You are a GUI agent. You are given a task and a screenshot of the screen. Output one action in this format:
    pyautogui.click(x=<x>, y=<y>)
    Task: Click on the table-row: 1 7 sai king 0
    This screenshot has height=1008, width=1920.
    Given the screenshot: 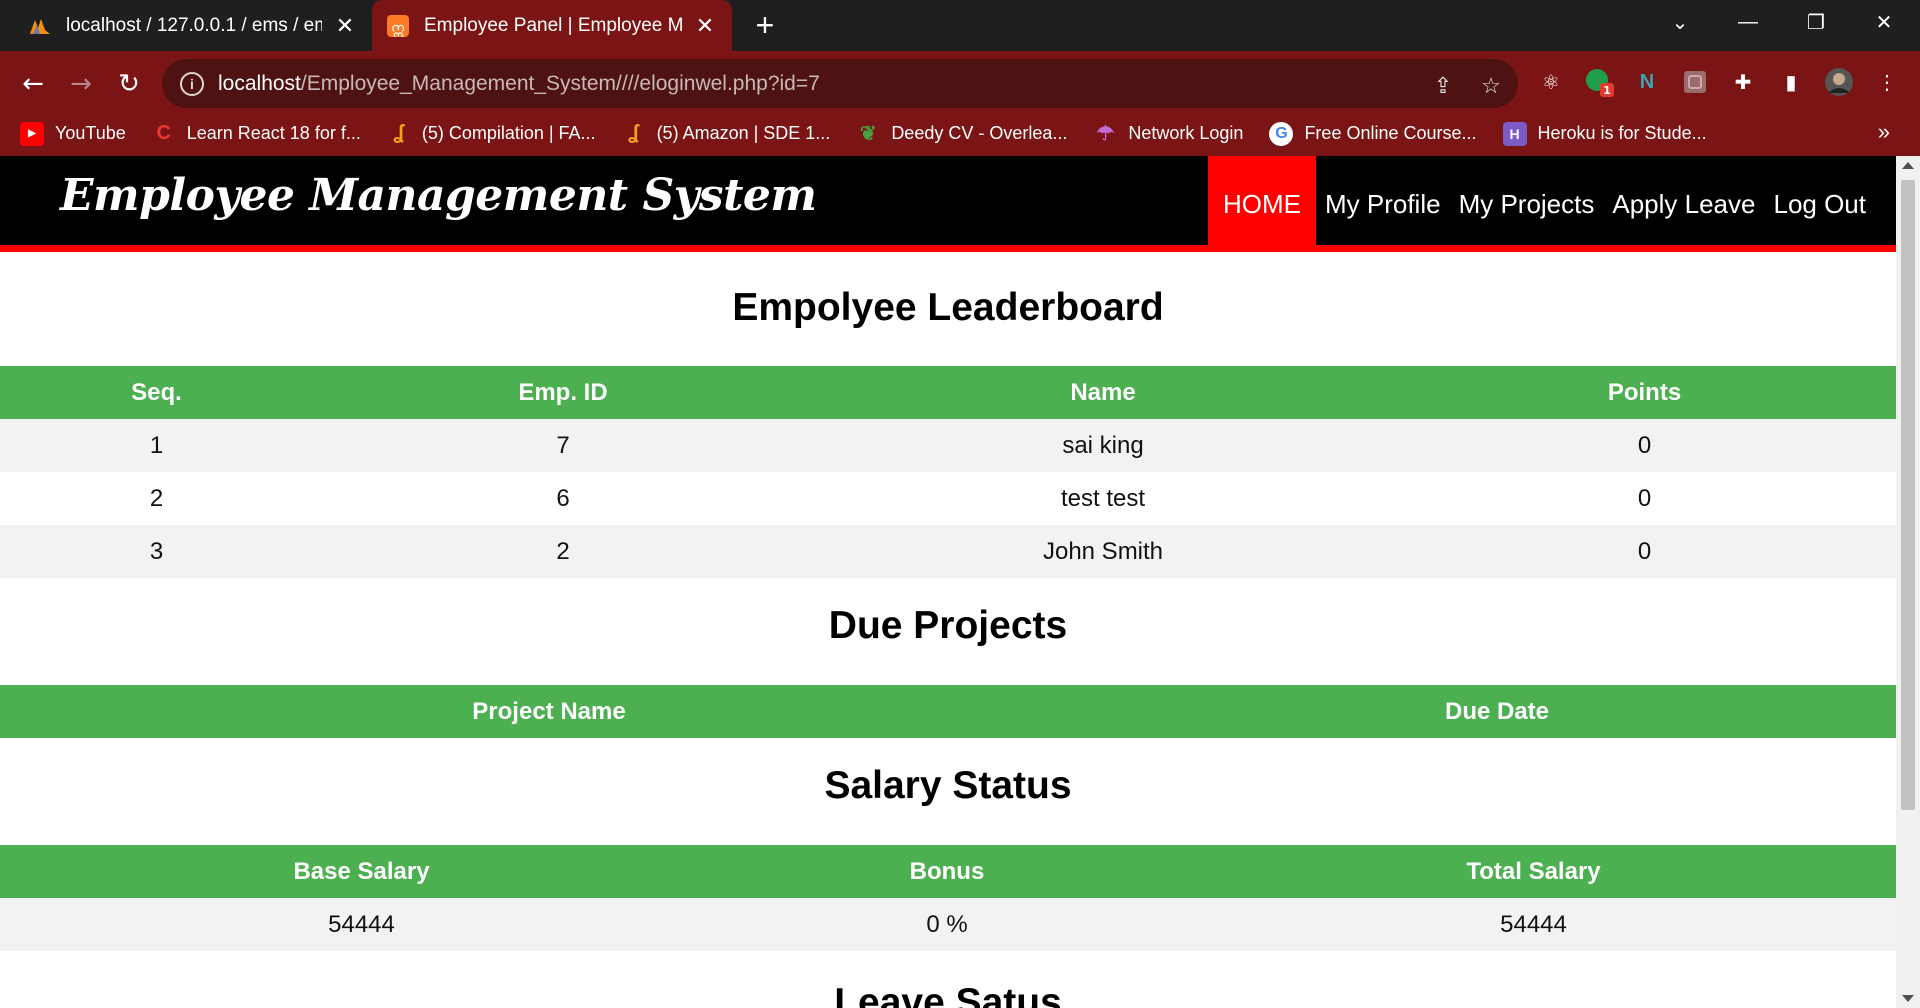 What is the action you would take?
    pyautogui.click(x=948, y=445)
    